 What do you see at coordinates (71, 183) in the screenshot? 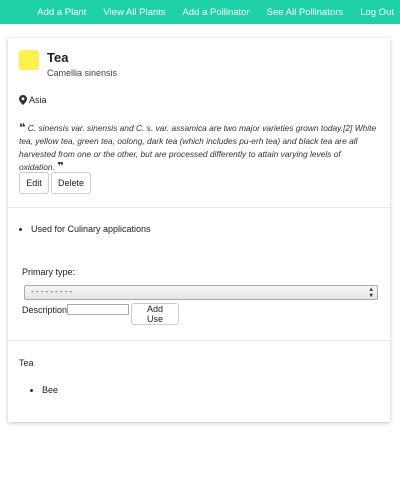
I see `delete-button: Delete` at bounding box center [71, 183].